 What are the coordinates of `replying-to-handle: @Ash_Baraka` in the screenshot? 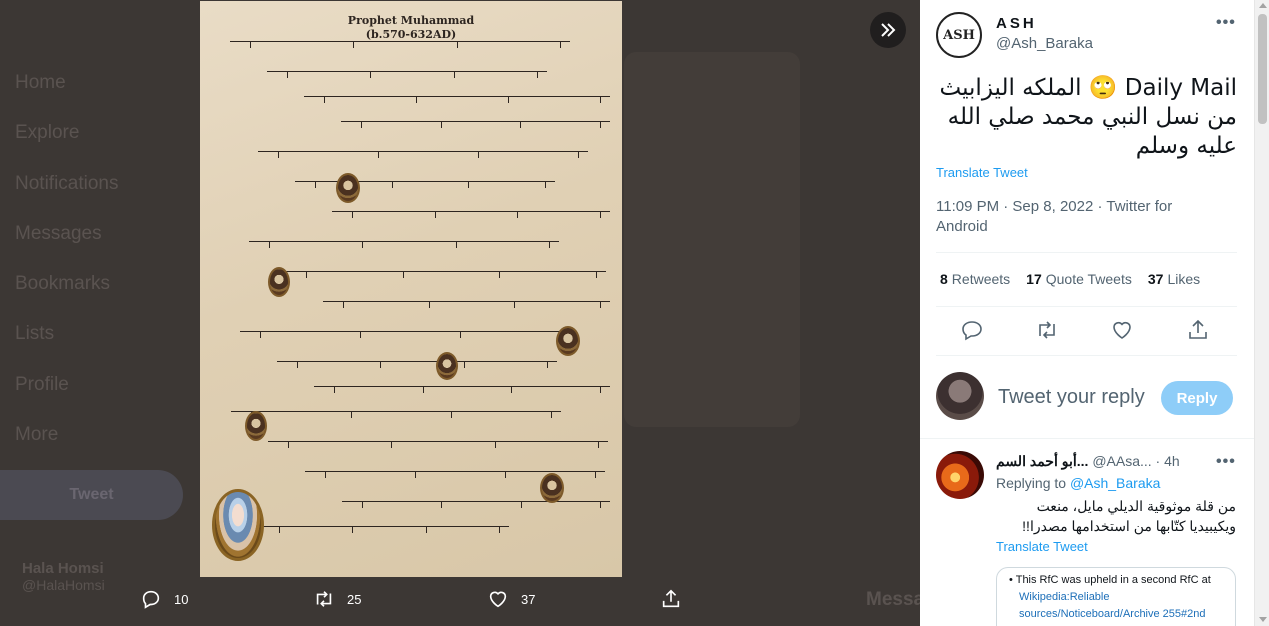 It's located at (1115, 483).